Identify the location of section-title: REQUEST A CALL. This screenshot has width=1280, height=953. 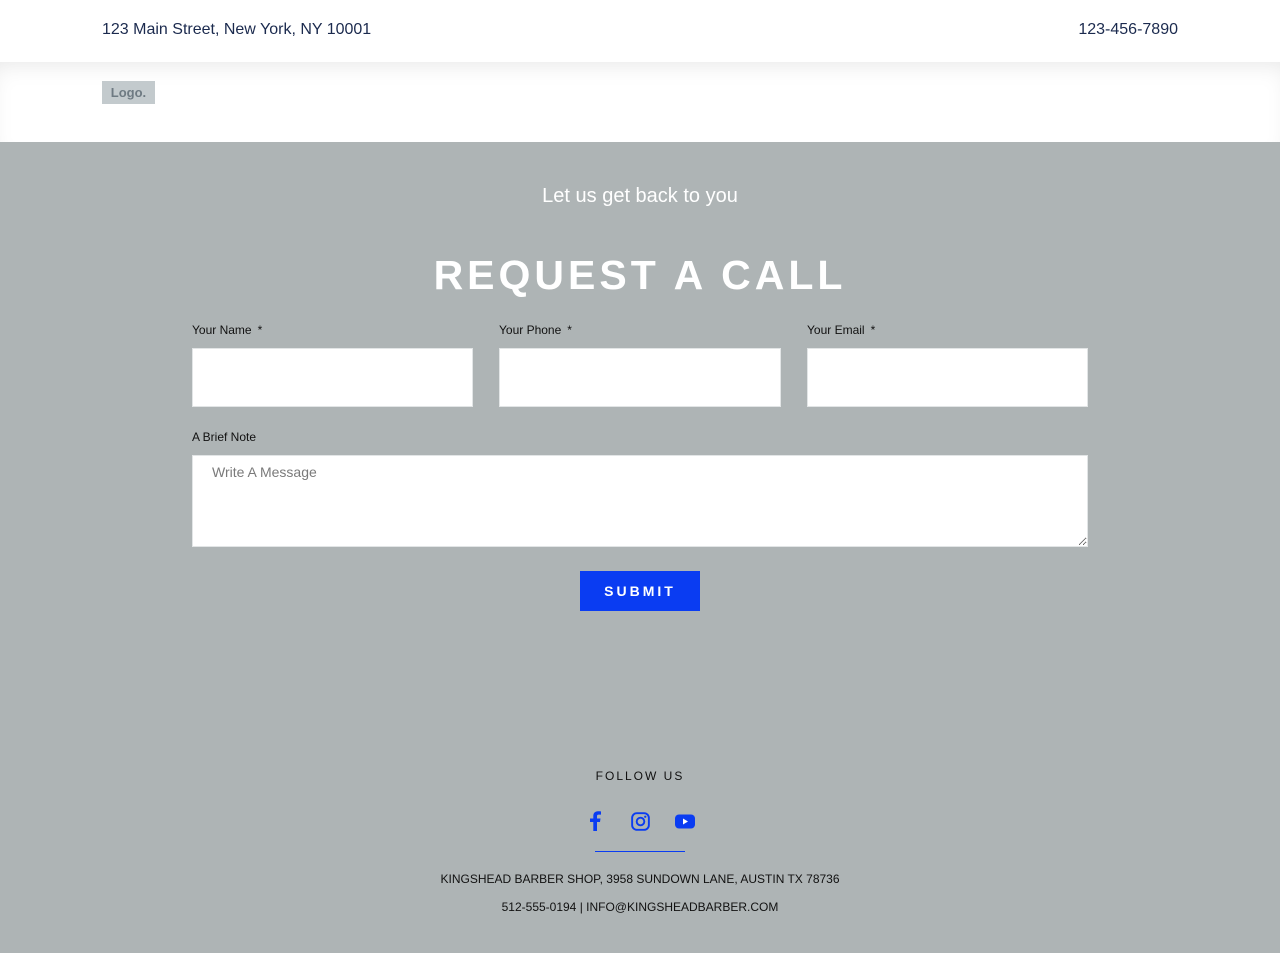
(640, 275).